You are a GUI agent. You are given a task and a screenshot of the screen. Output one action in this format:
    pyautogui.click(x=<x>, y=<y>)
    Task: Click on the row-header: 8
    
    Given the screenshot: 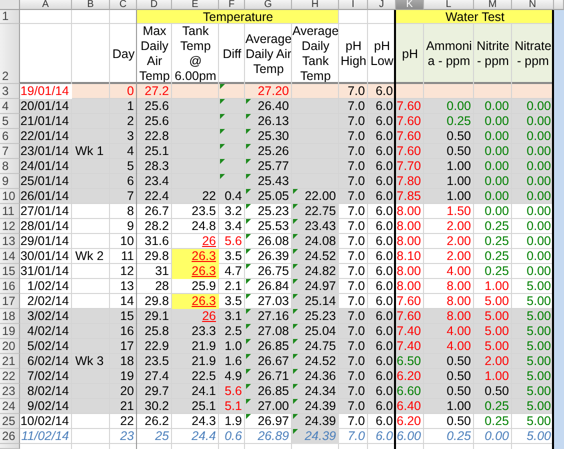 What is the action you would take?
    pyautogui.click(x=10, y=166)
    